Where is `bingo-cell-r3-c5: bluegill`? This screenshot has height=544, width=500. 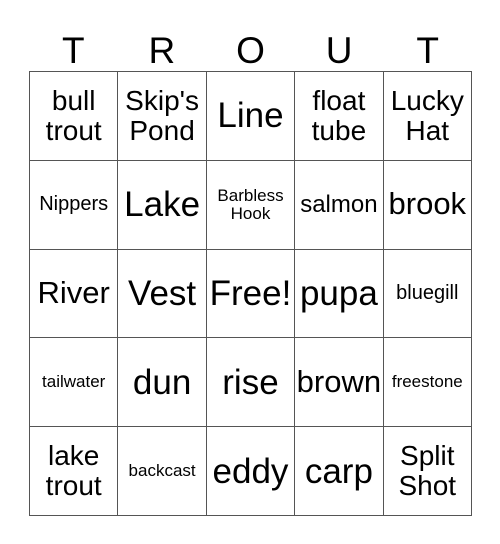
bingo-cell-r3-c5: bluegill is located at coordinates (427, 294).